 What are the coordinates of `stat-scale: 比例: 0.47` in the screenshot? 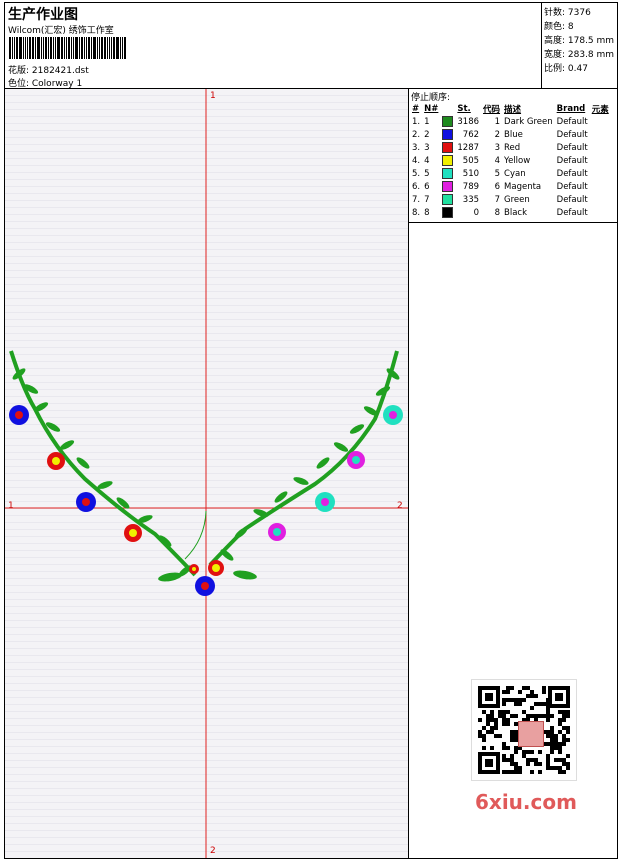 It's located at (566, 69).